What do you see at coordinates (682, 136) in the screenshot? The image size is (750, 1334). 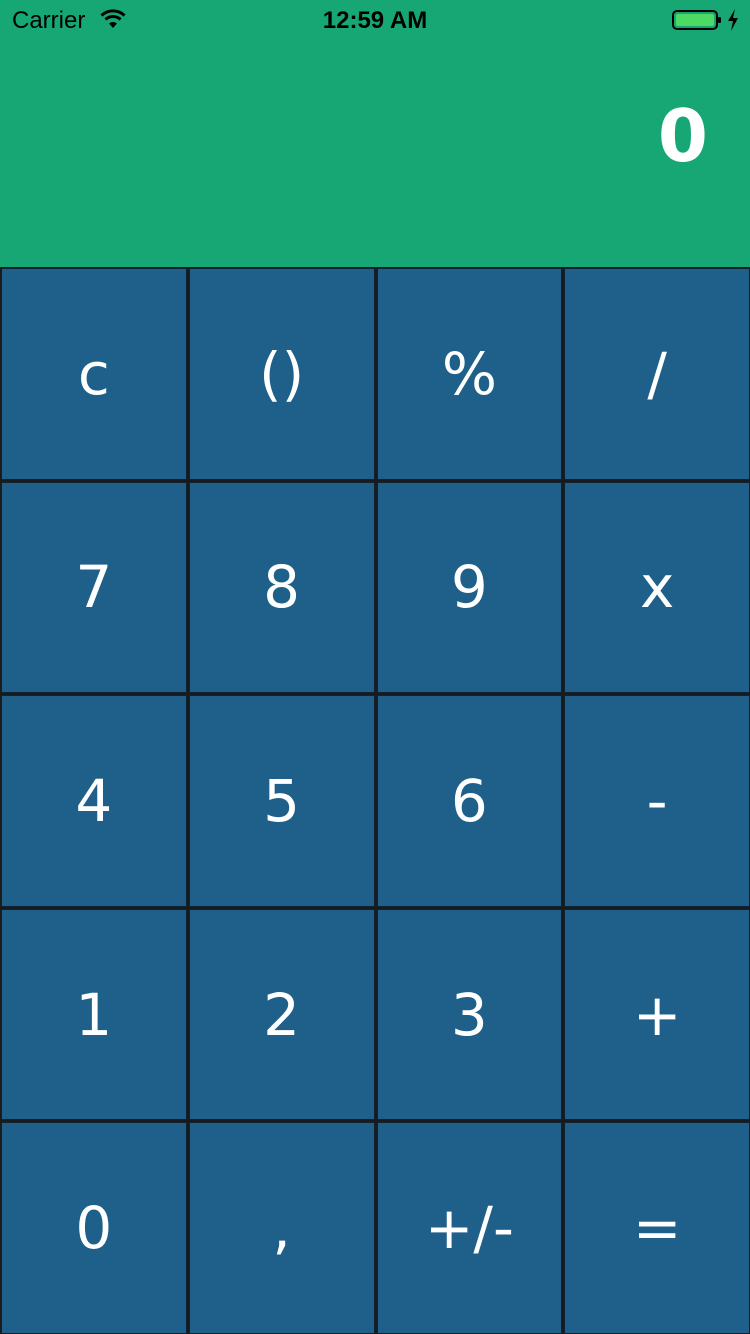 I see `result-display: 0` at bounding box center [682, 136].